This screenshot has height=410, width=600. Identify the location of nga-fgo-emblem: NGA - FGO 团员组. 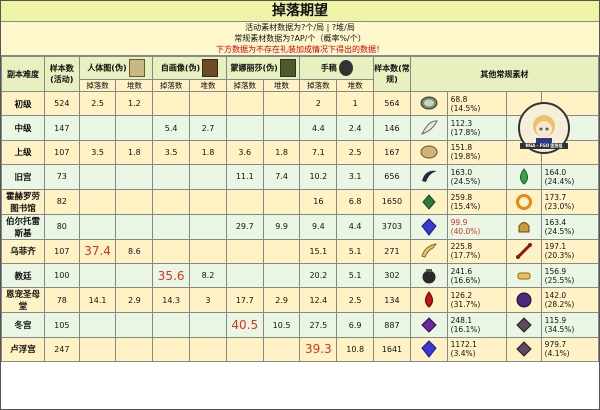
(544, 128).